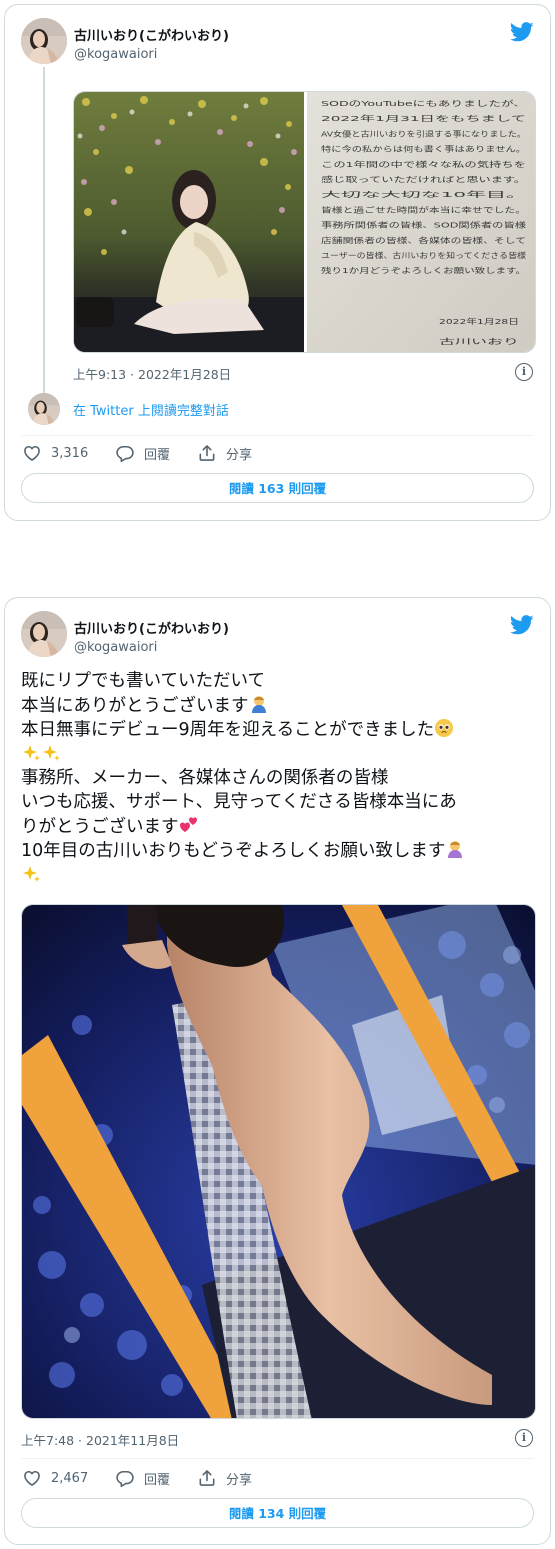 The width and height of the screenshot is (555, 1549). What do you see at coordinates (151, 409) in the screenshot?
I see `read-full-conversation-link: 在 Twitter 上閱讀完整對話` at bounding box center [151, 409].